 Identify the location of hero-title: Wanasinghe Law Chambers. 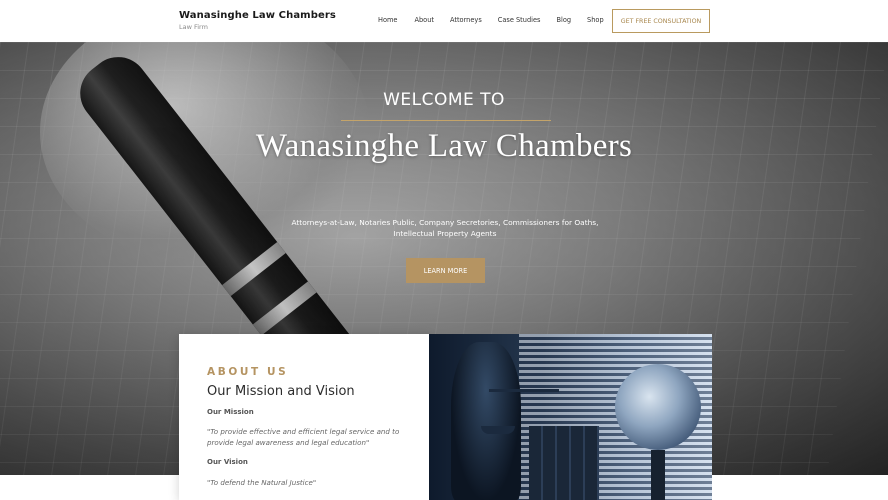
(444, 146).